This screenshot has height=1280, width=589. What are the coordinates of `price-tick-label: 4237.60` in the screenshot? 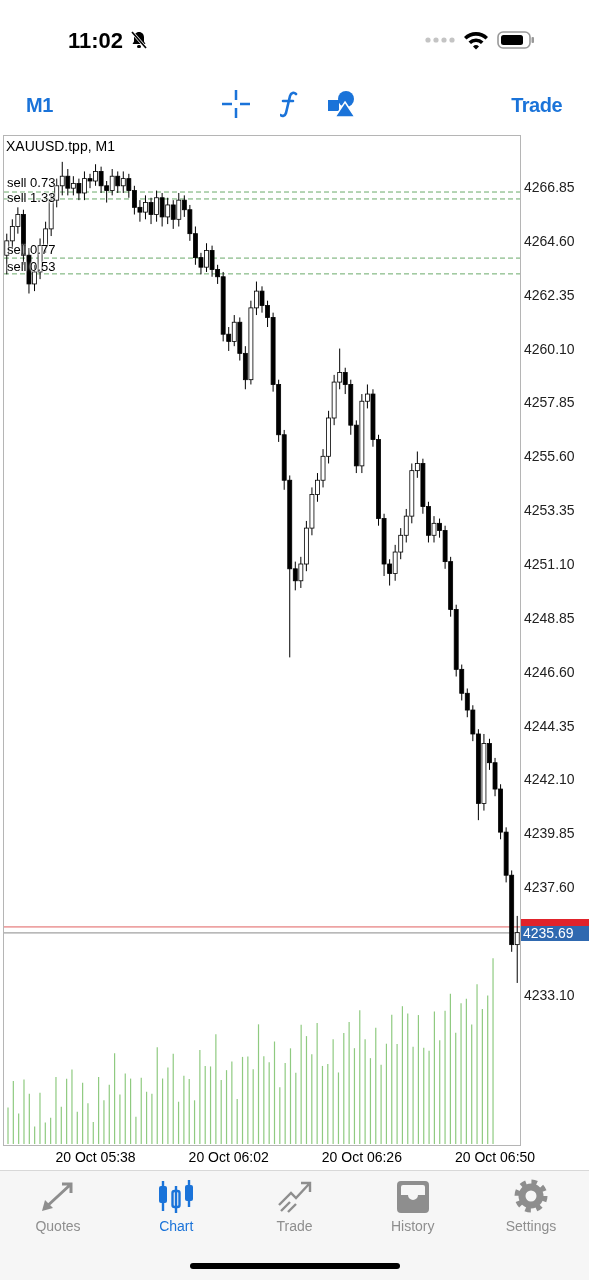 It's located at (549, 887).